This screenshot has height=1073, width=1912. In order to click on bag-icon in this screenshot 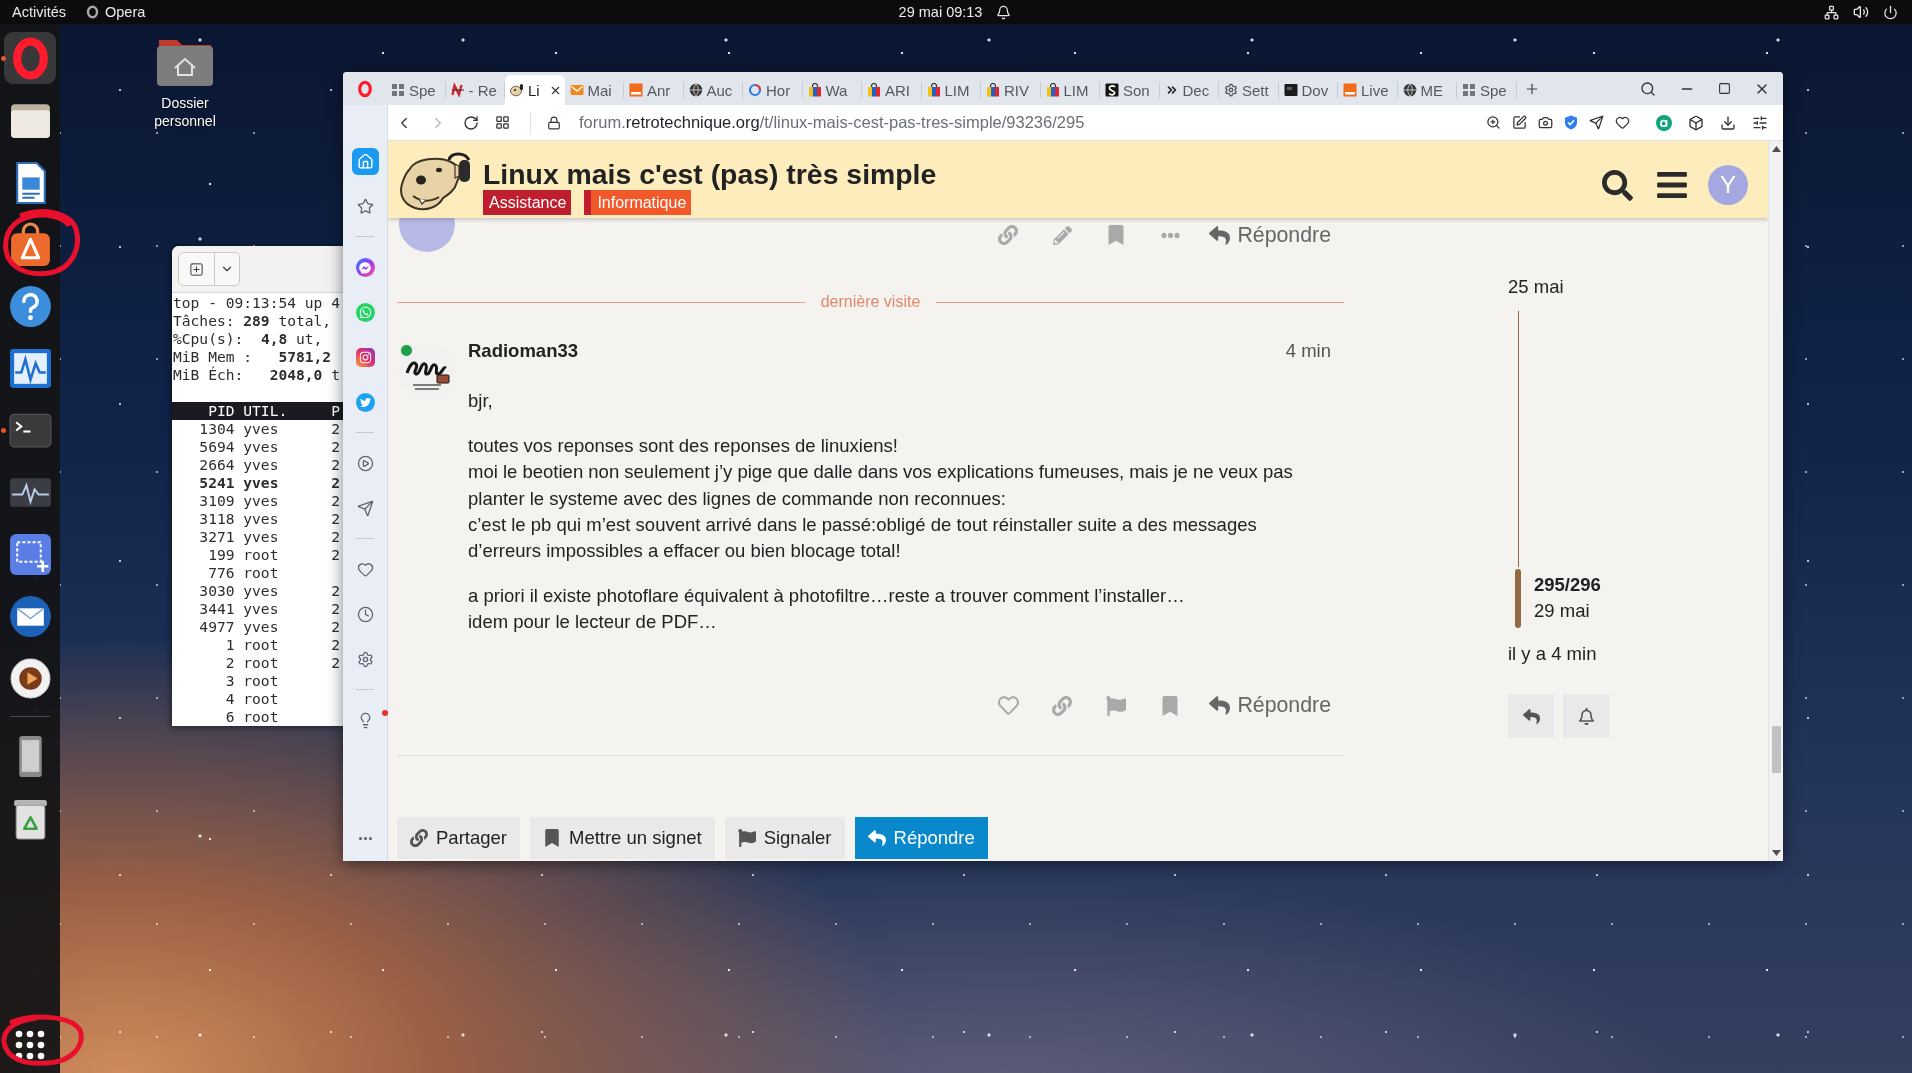, I will do `click(874, 90)`.